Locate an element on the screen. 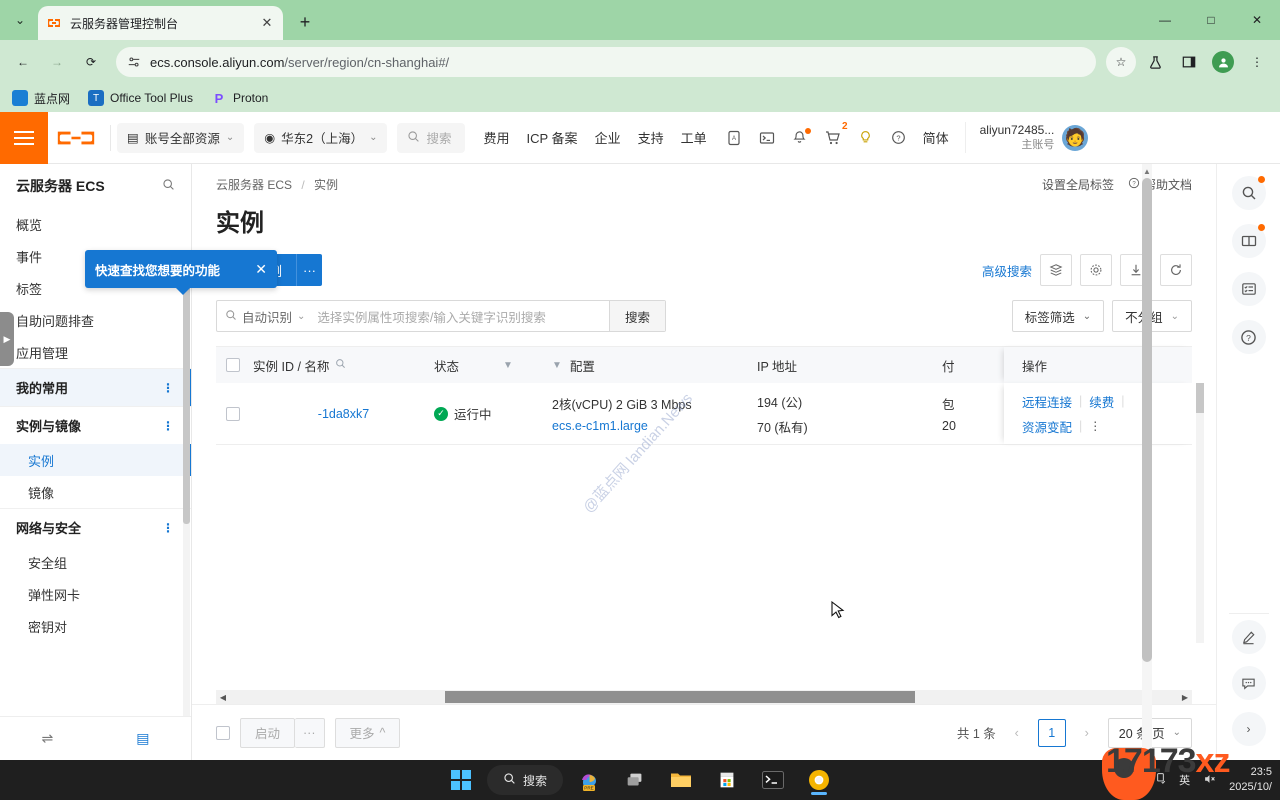 Image resolution: width=1280 pixels, height=800 pixels. sidebar-collapse-handle: ▶ is located at coordinates (7, 339).